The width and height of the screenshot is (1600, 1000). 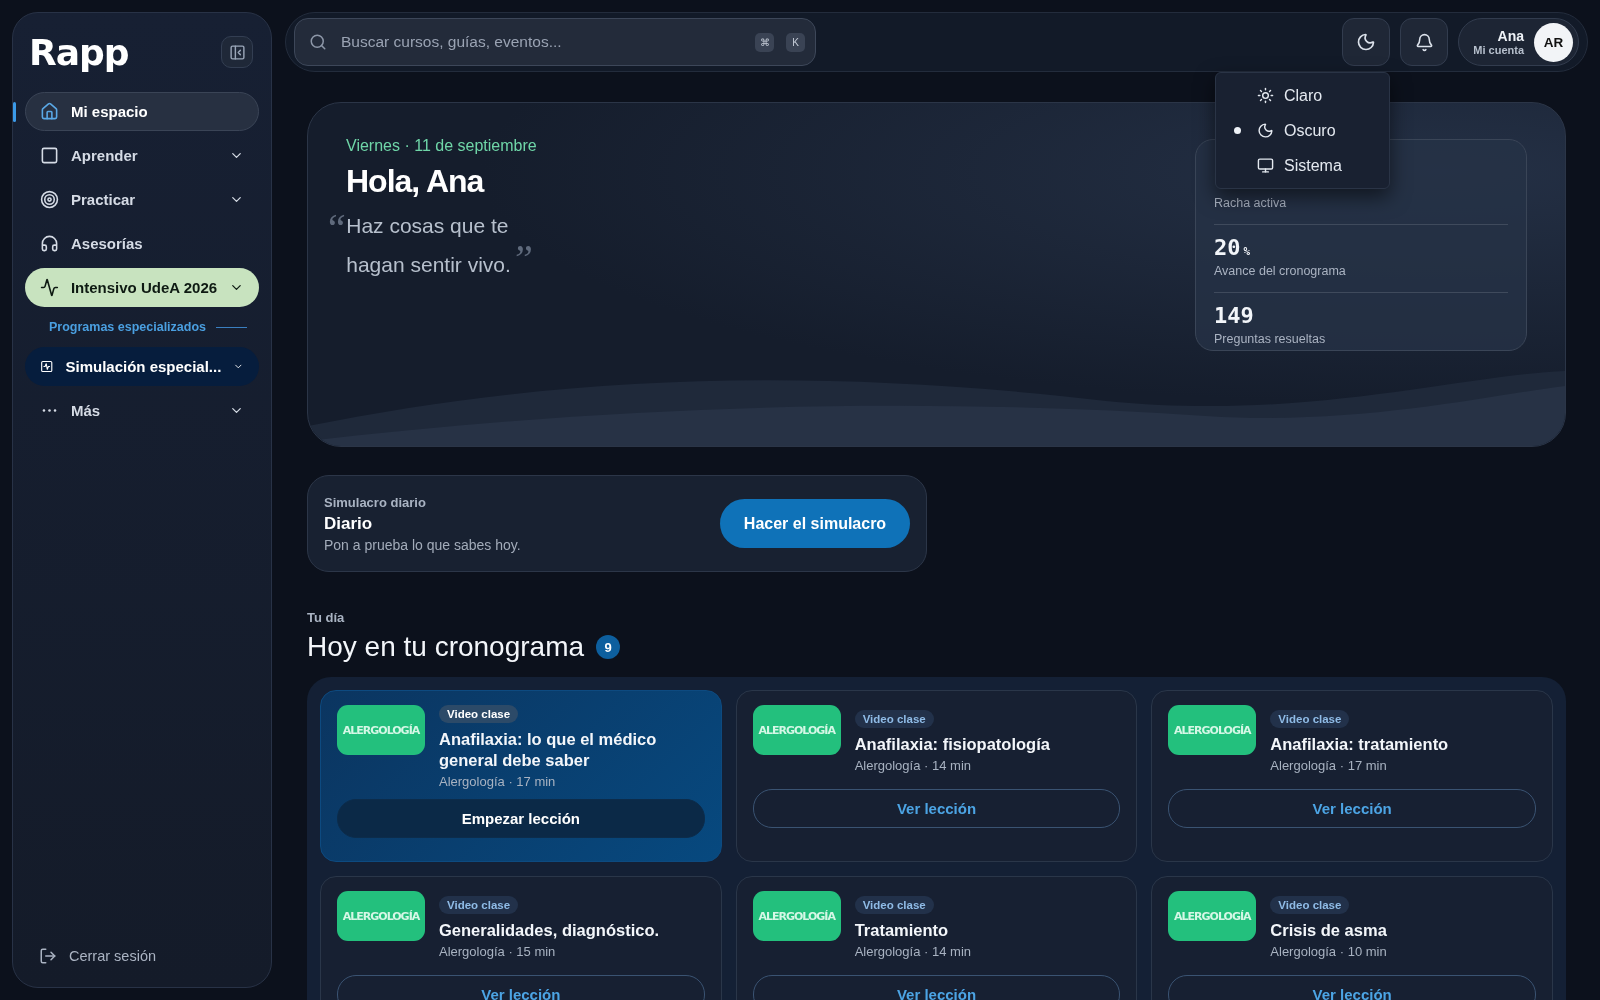 What do you see at coordinates (521, 818) in the screenshot?
I see `lesson-button: Empezar lección` at bounding box center [521, 818].